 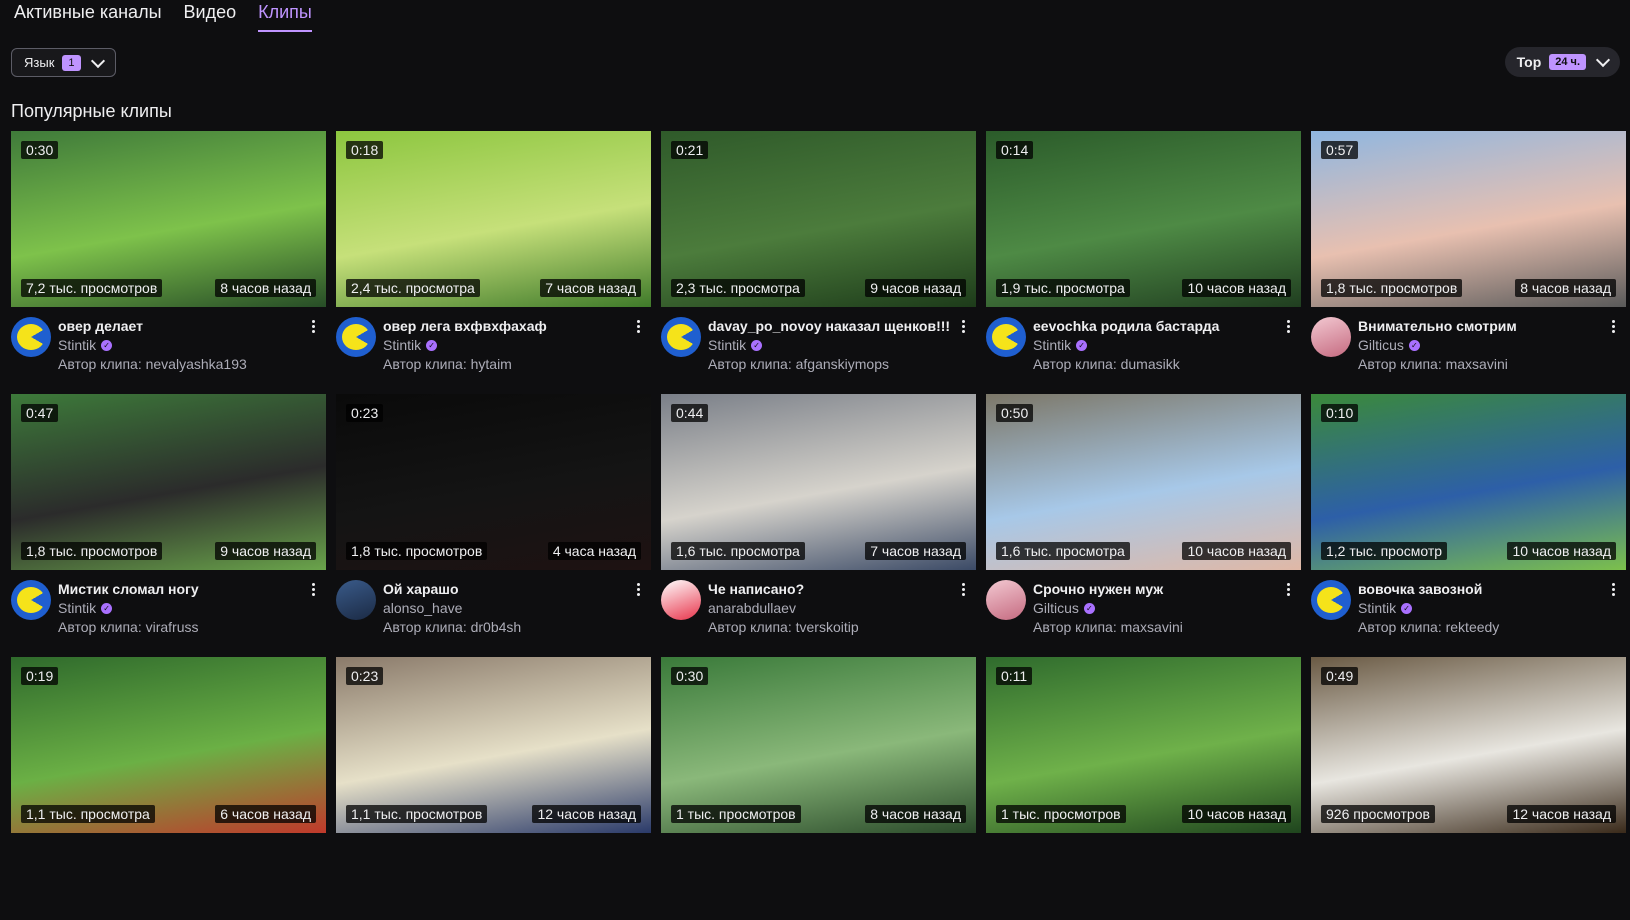 I want to click on clip-thumbnail: 0:47 1,8 тыс. просмотров 9 часов назад, so click(x=168, y=482).